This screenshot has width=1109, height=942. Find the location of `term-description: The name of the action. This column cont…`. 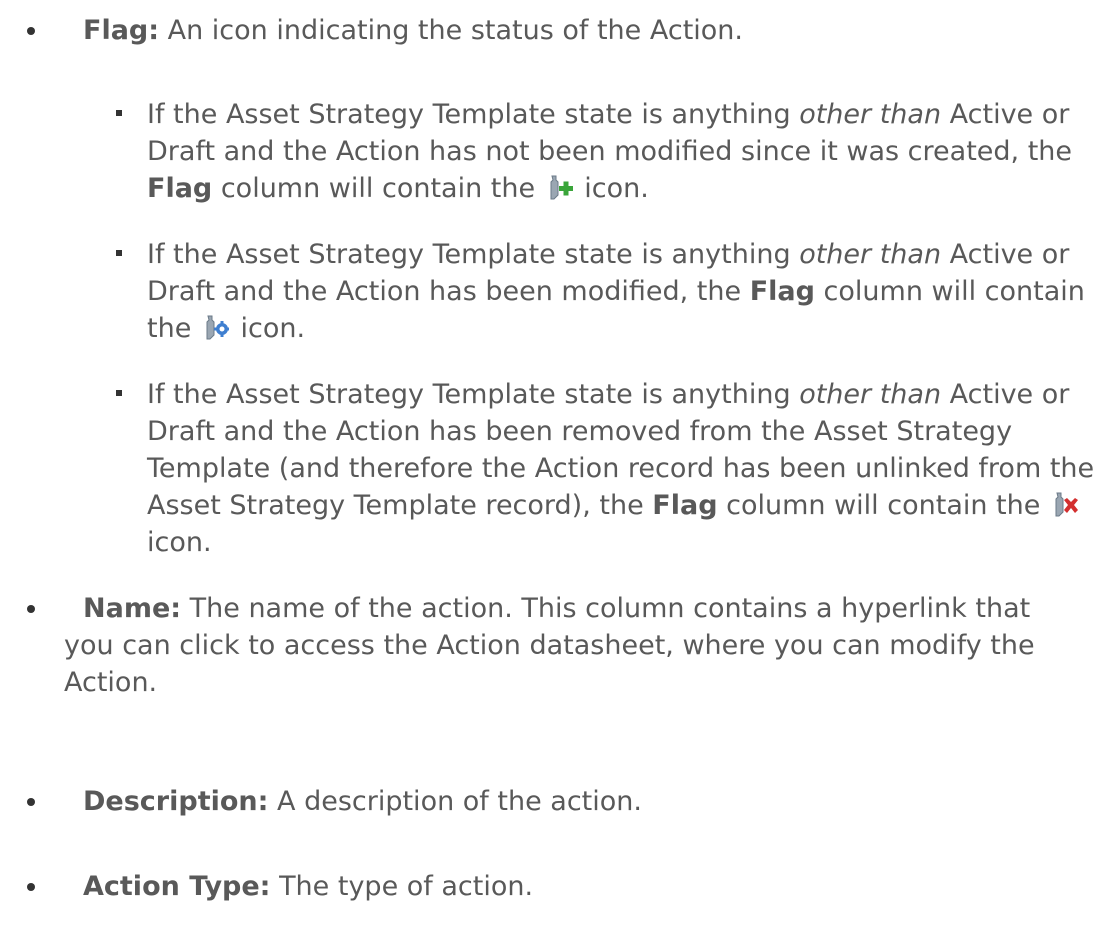

term-description: The name of the action. This column cont… is located at coordinates (549, 645).